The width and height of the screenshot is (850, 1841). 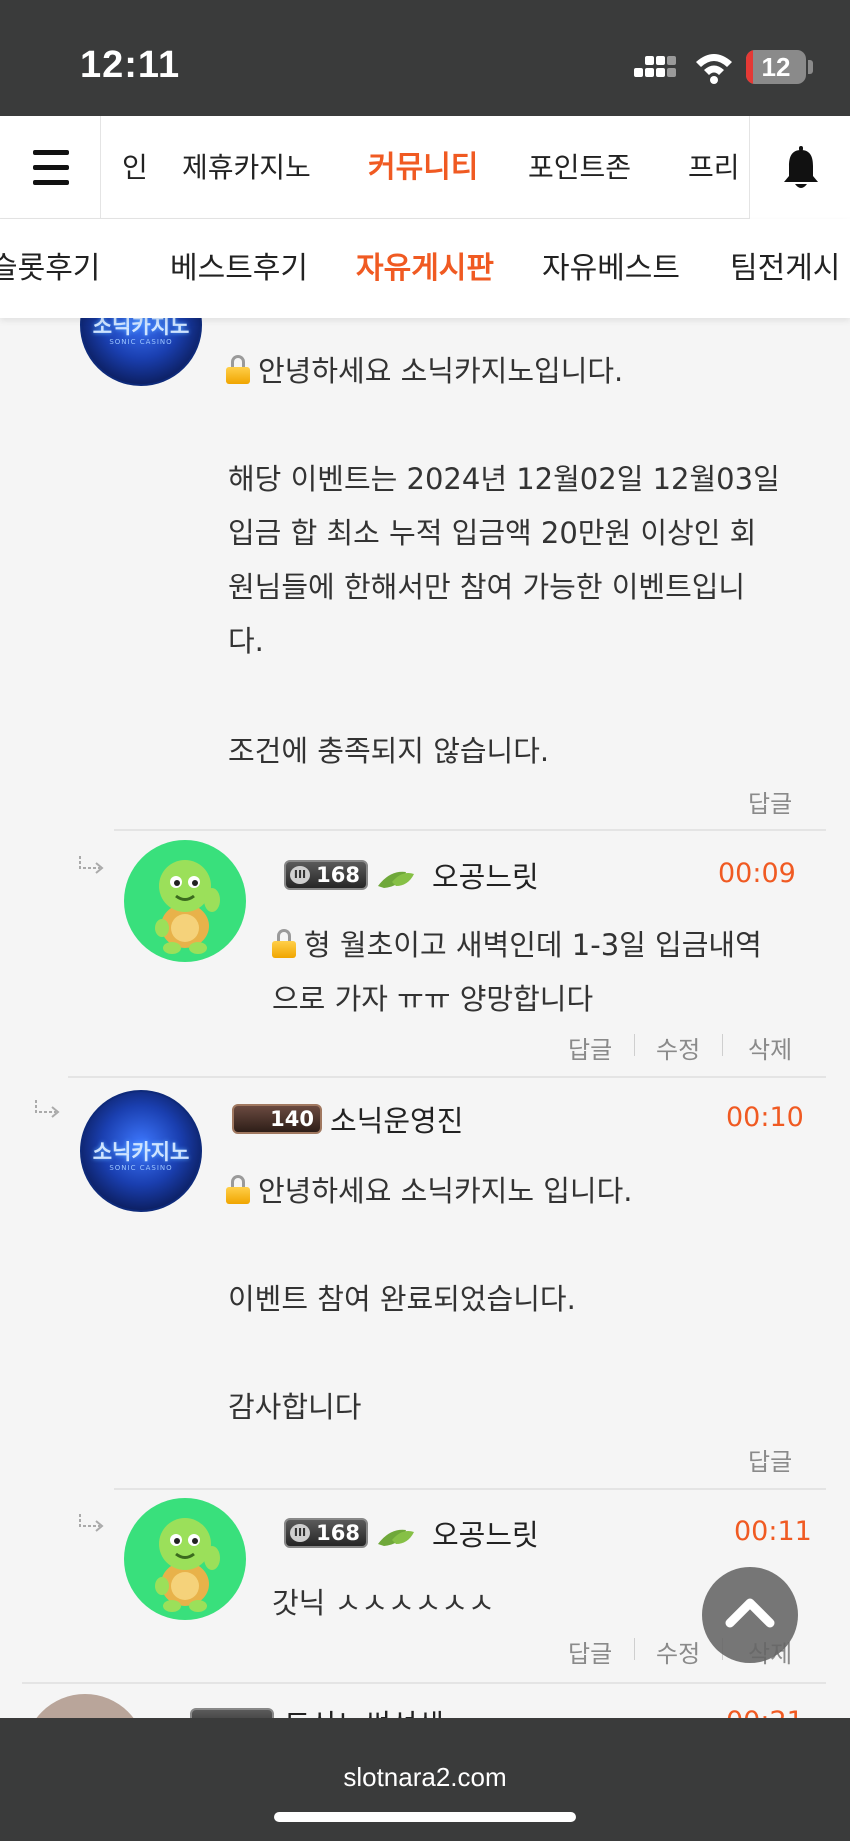 I want to click on comment-text-line: 안녕하세요 소닉카지노입니다., so click(x=424, y=369).